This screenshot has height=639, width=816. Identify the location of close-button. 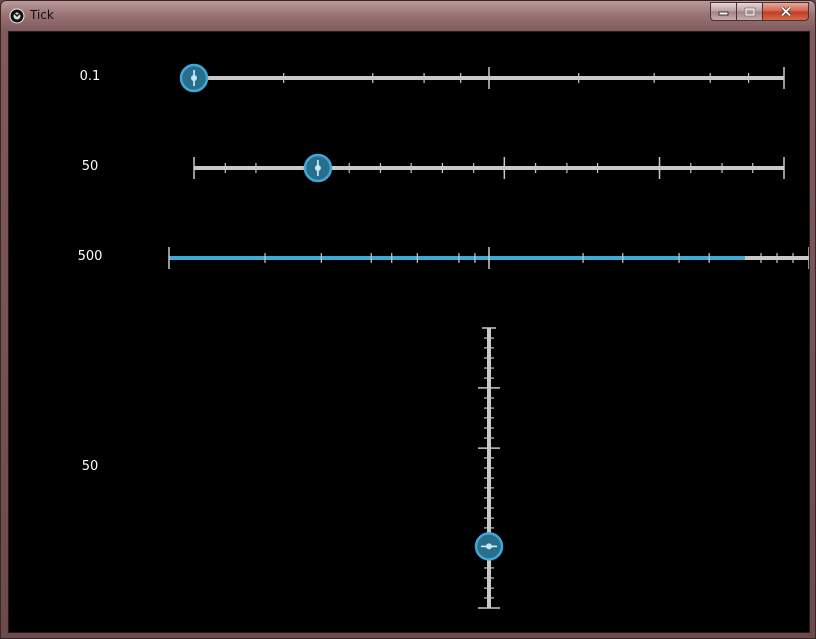
(786, 11).